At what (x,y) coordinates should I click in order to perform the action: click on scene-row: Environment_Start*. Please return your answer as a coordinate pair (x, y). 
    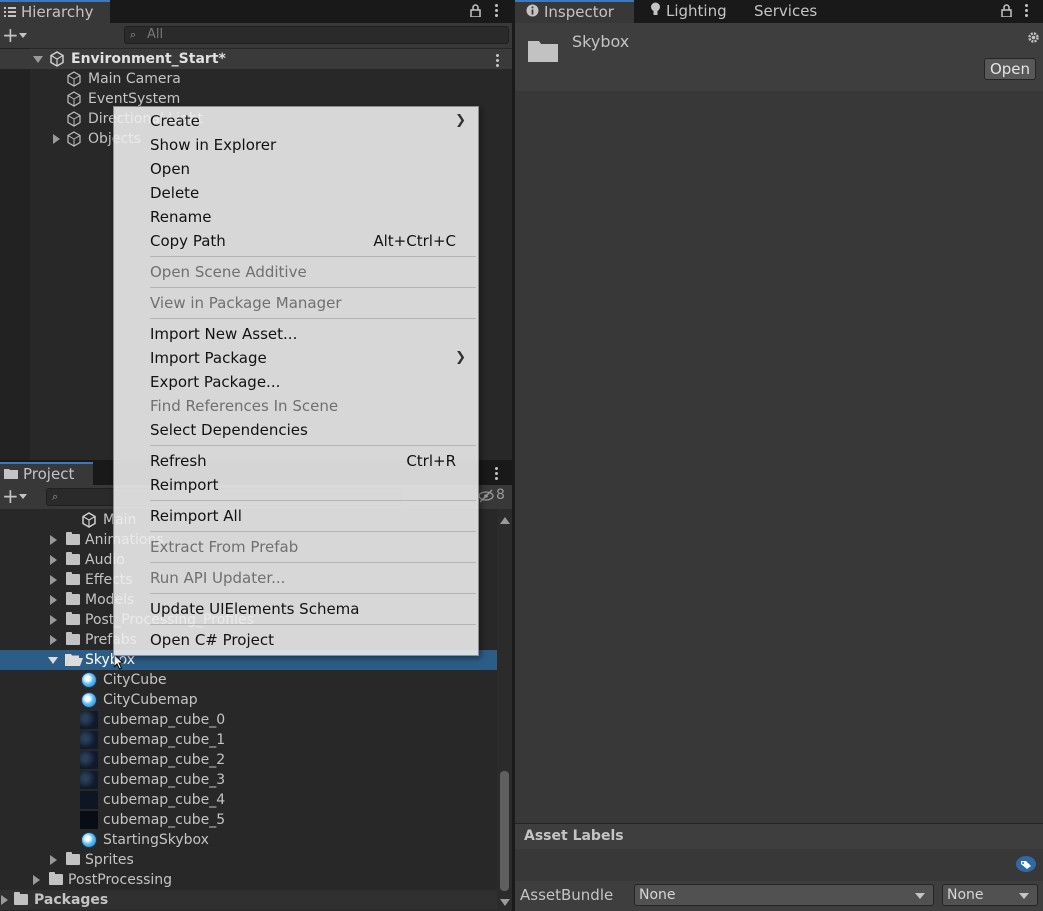
    Looking at the image, I should click on (256, 59).